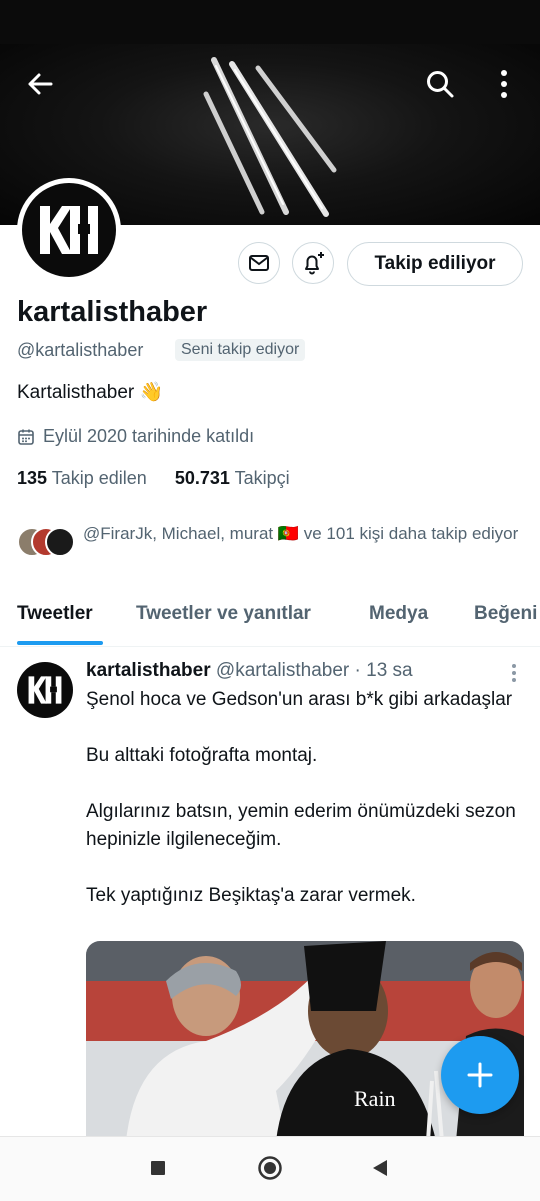 The width and height of the screenshot is (540, 1201). I want to click on circle-icon, so click(270, 1168).